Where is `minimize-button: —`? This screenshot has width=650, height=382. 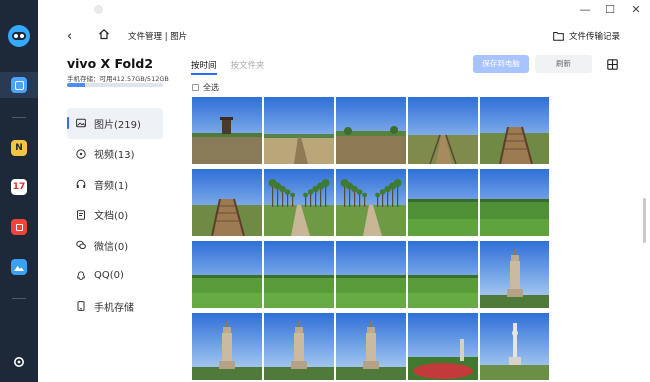 minimize-button: — is located at coordinates (585, 10).